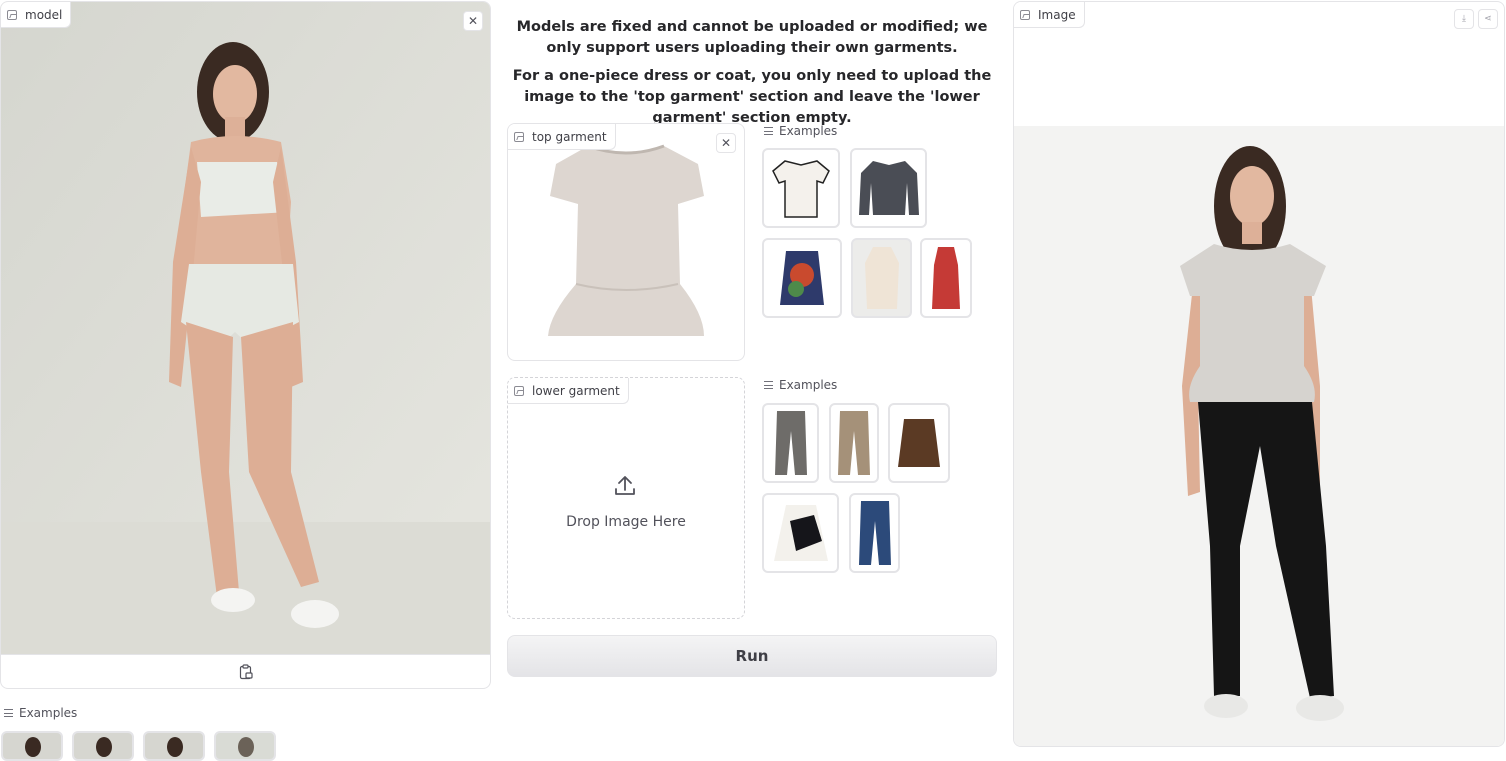 The width and height of the screenshot is (1506, 761). What do you see at coordinates (800, 131) in the screenshot?
I see `top-examples-label: Examples` at bounding box center [800, 131].